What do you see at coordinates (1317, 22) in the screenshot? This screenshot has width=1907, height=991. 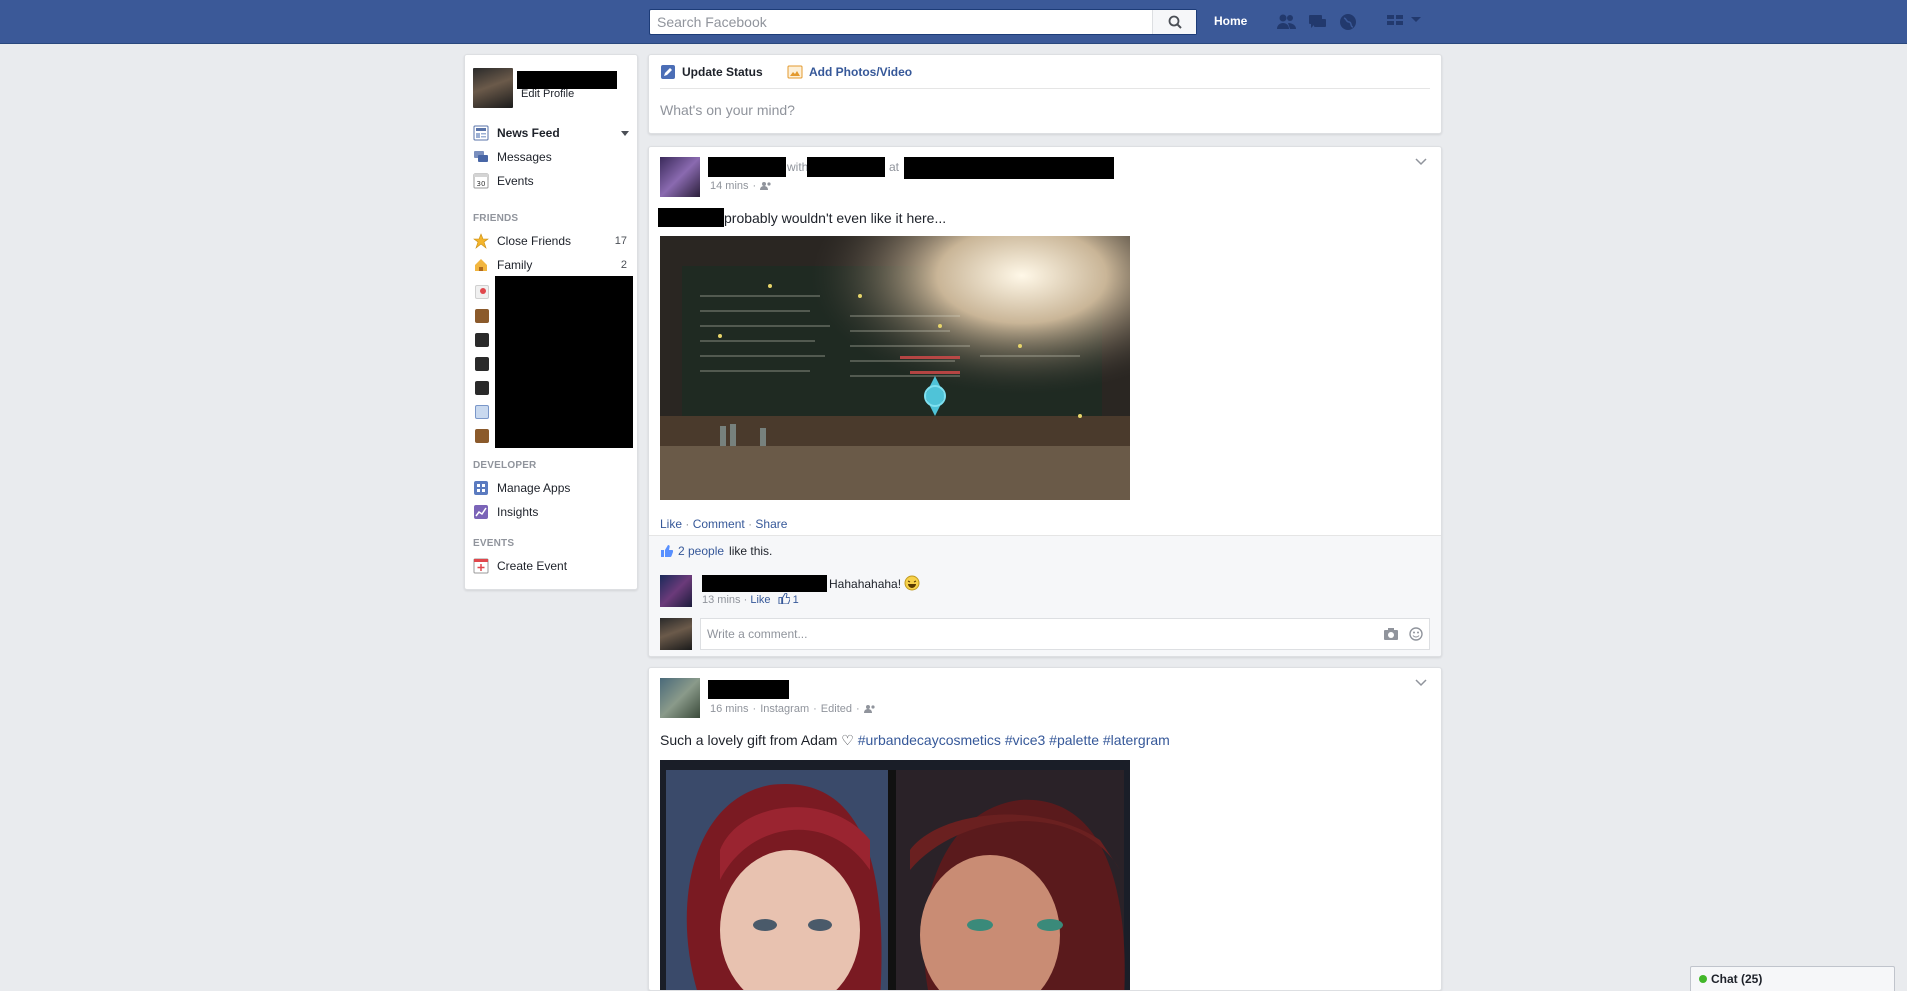 I see `messages-top-icon` at bounding box center [1317, 22].